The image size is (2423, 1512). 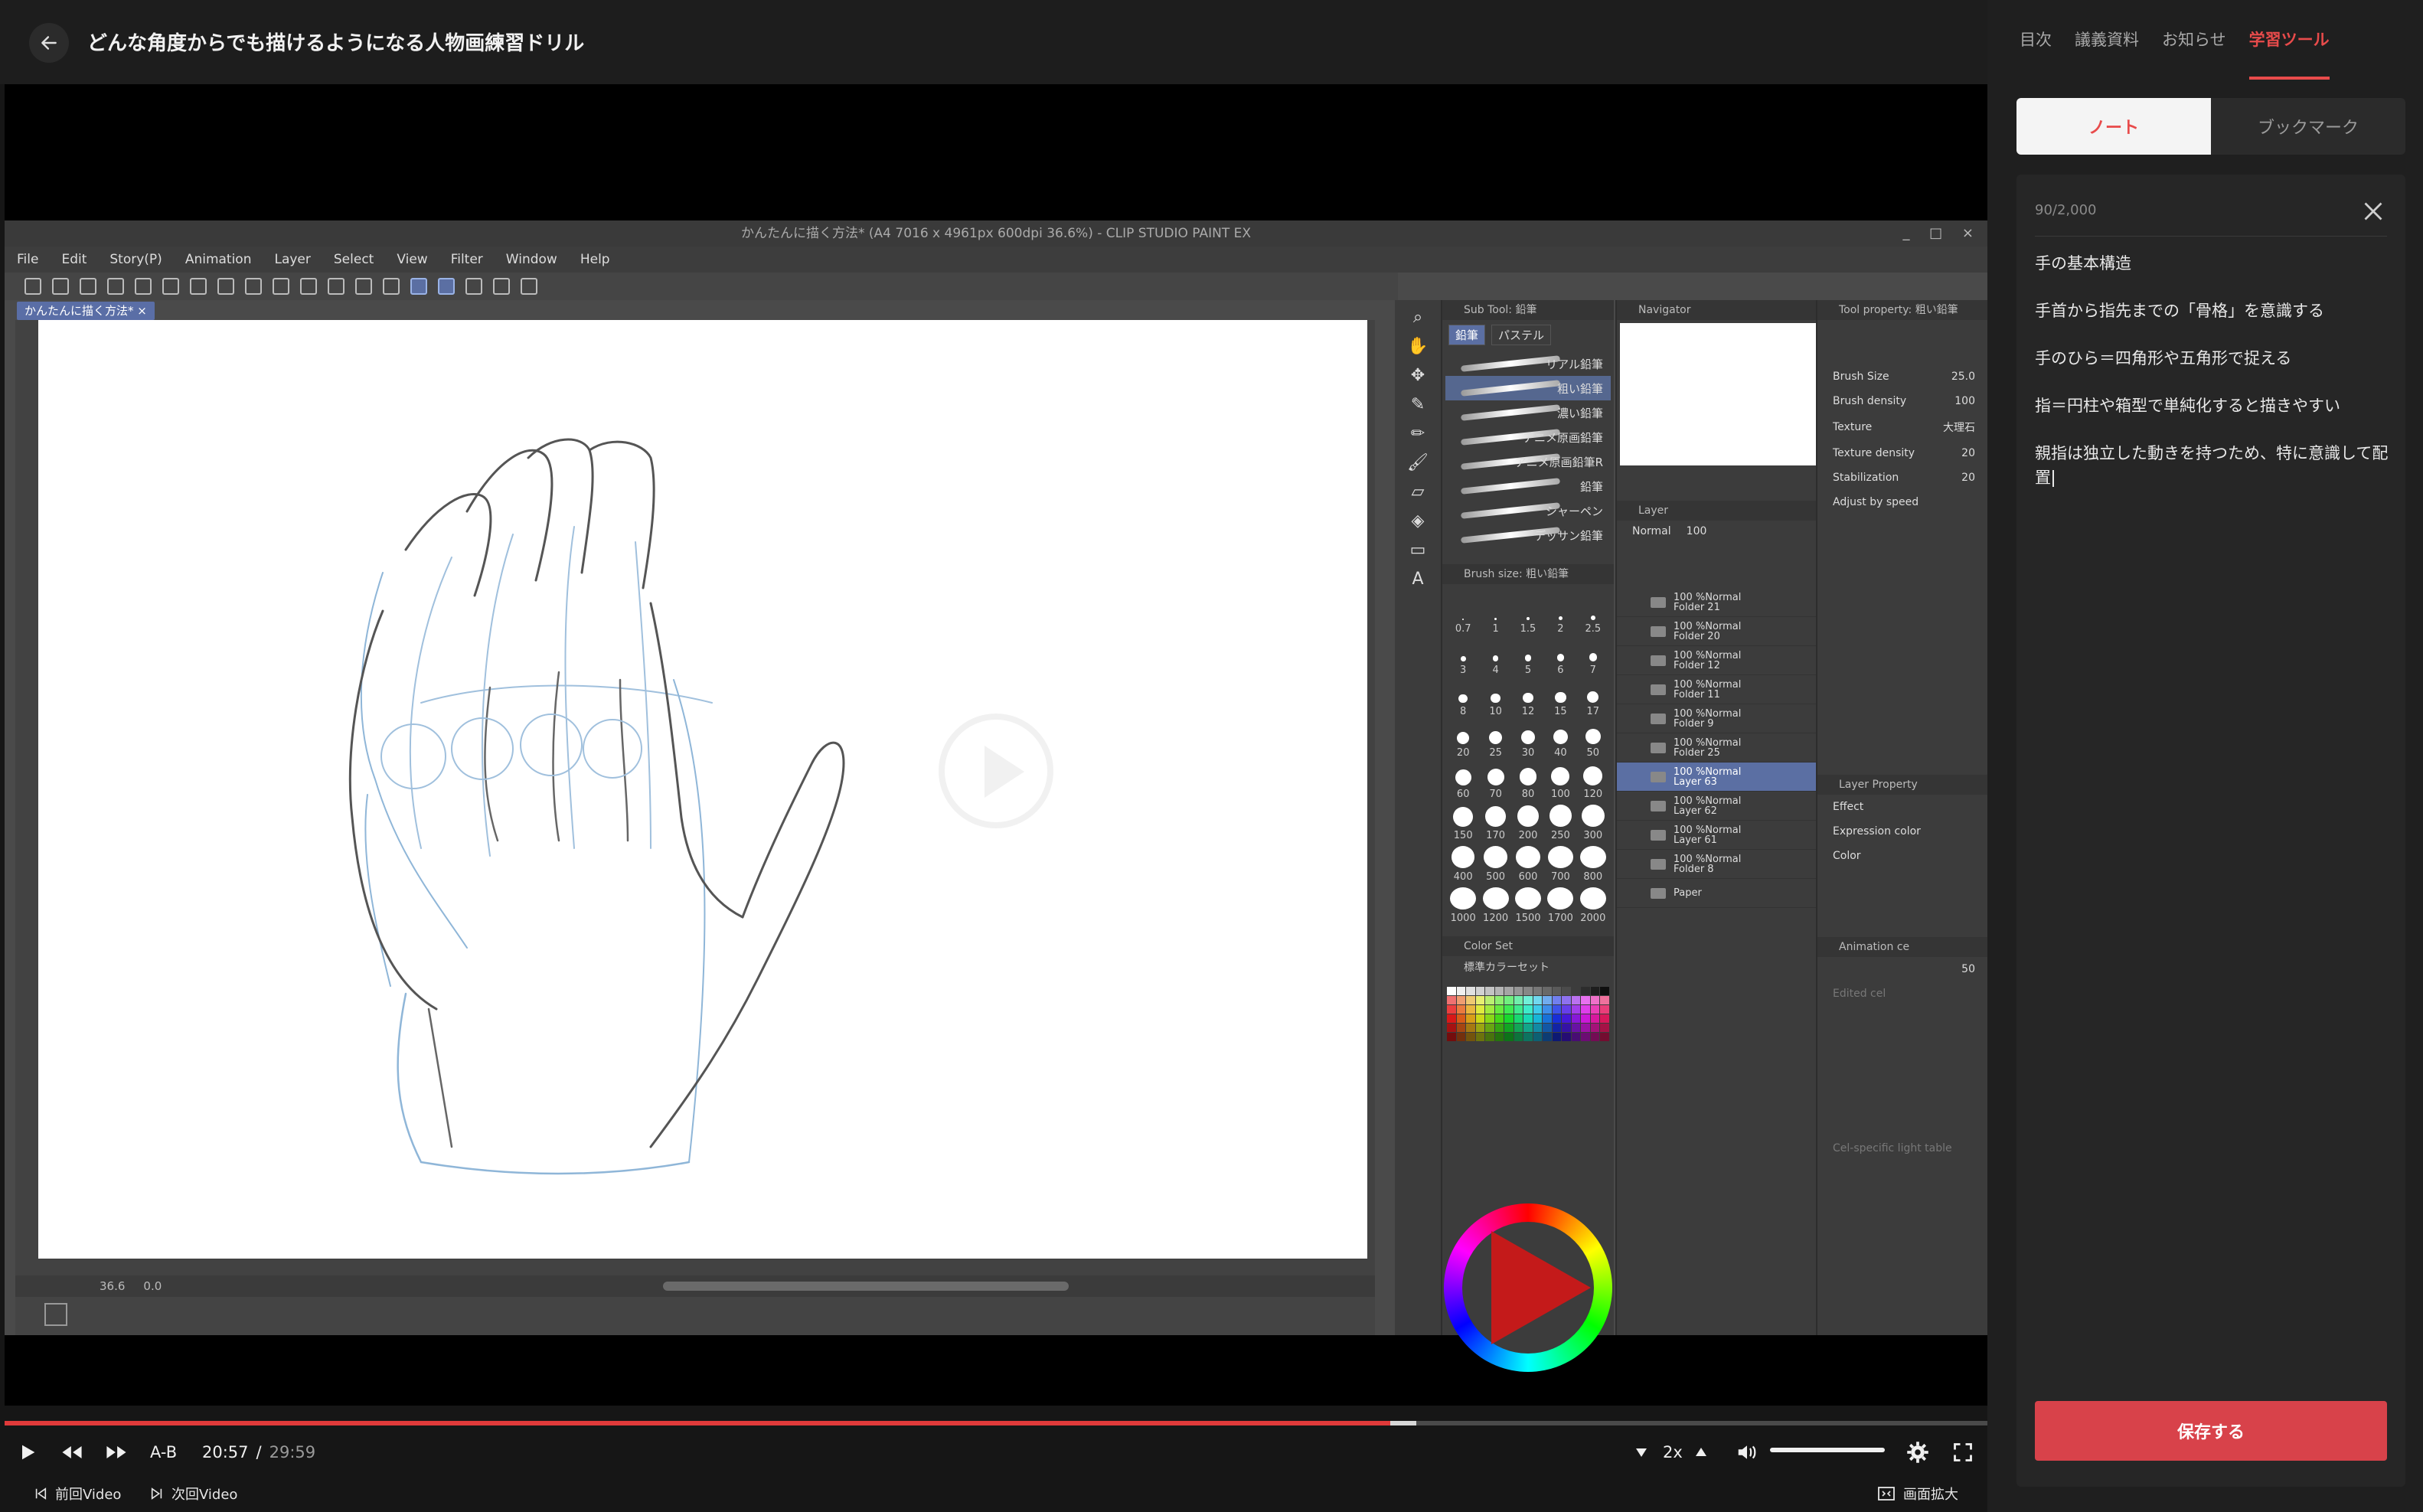 What do you see at coordinates (49, 43) in the screenshot?
I see `back-button` at bounding box center [49, 43].